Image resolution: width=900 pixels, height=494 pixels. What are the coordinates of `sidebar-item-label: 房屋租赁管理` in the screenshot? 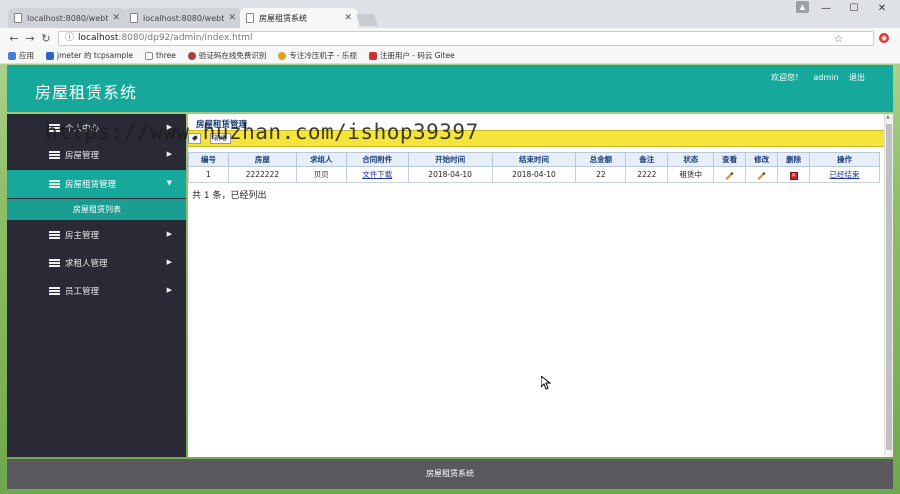 It's located at (91, 185).